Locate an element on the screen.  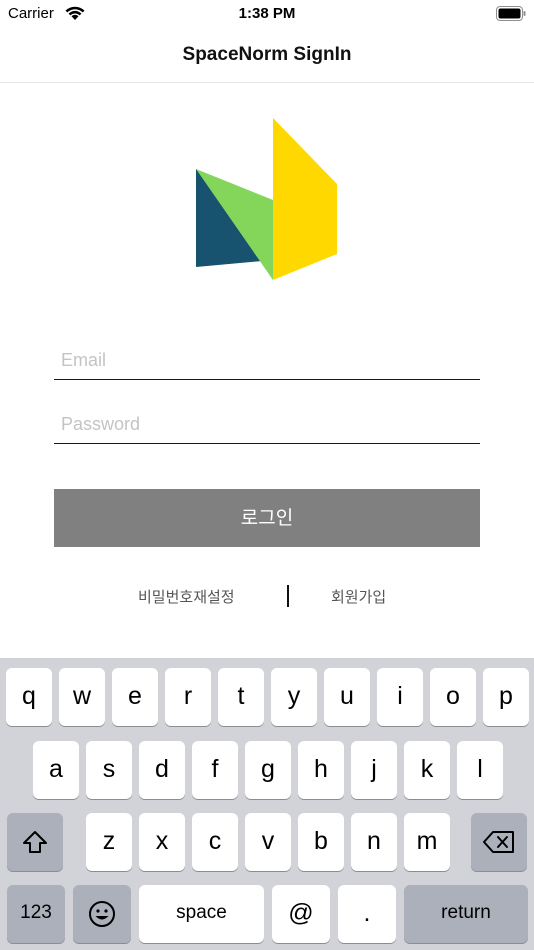
key-c: c is located at coordinates (215, 842).